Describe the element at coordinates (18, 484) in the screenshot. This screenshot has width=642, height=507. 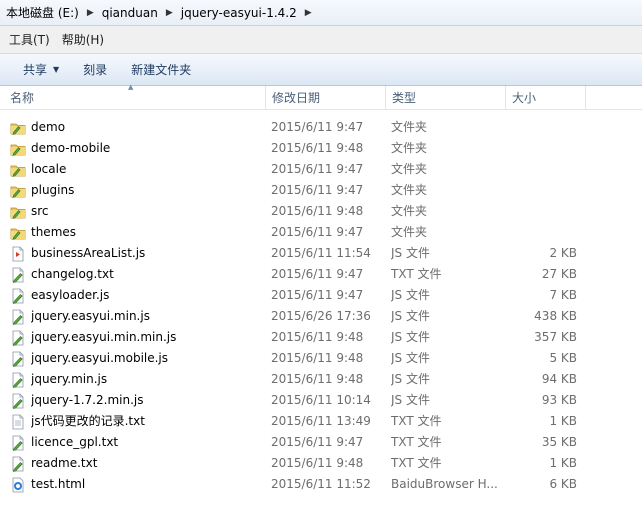
I see `html-file-icon` at that location.